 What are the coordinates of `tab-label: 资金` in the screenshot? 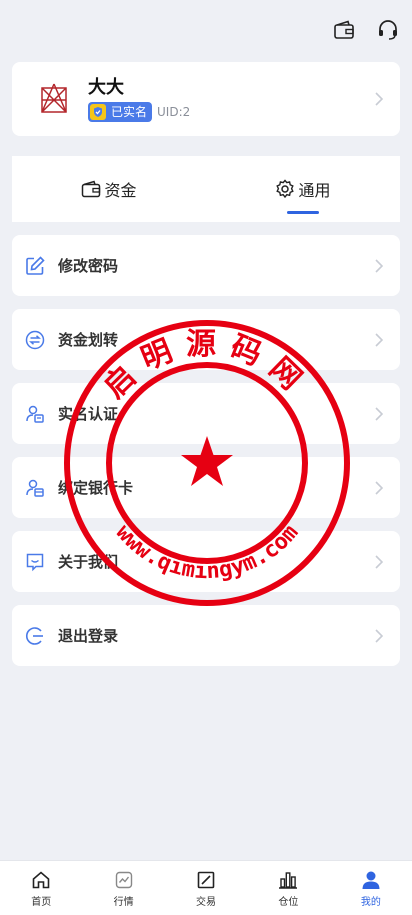 It's located at (120, 190).